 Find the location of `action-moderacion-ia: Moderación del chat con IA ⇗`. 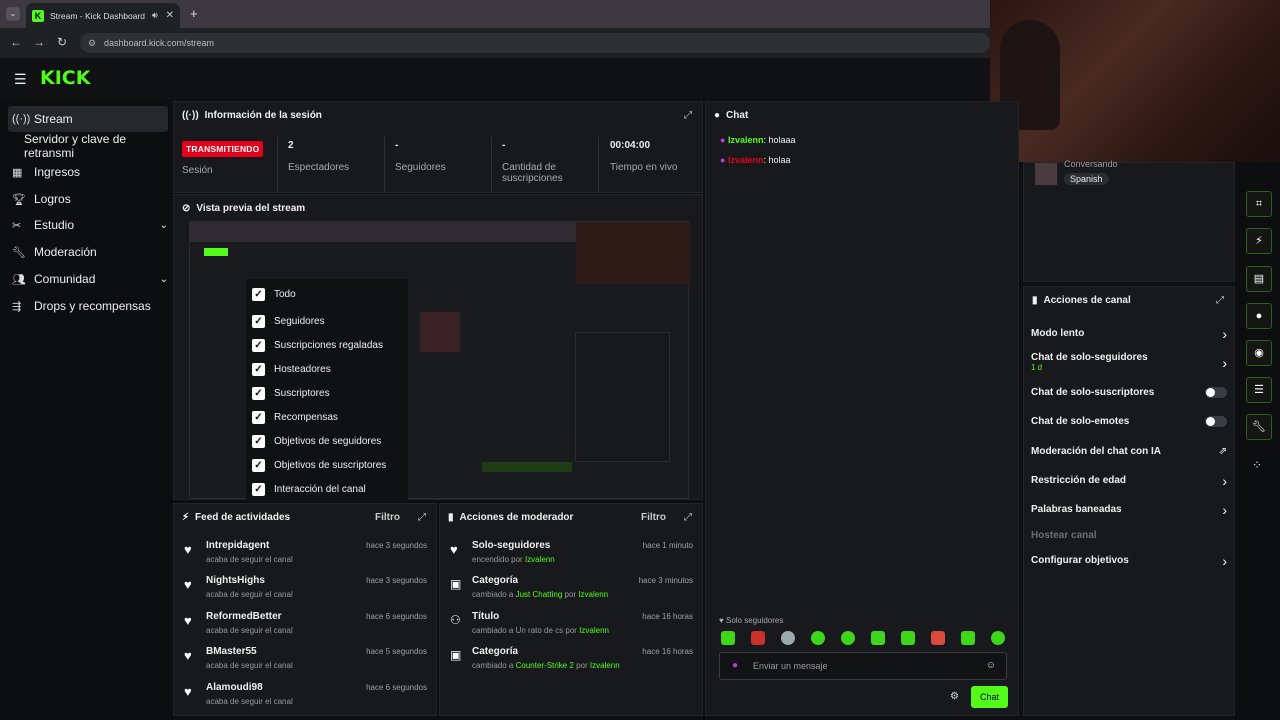

action-moderacion-ia: Moderación del chat con IA ⇗ is located at coordinates (1129, 451).